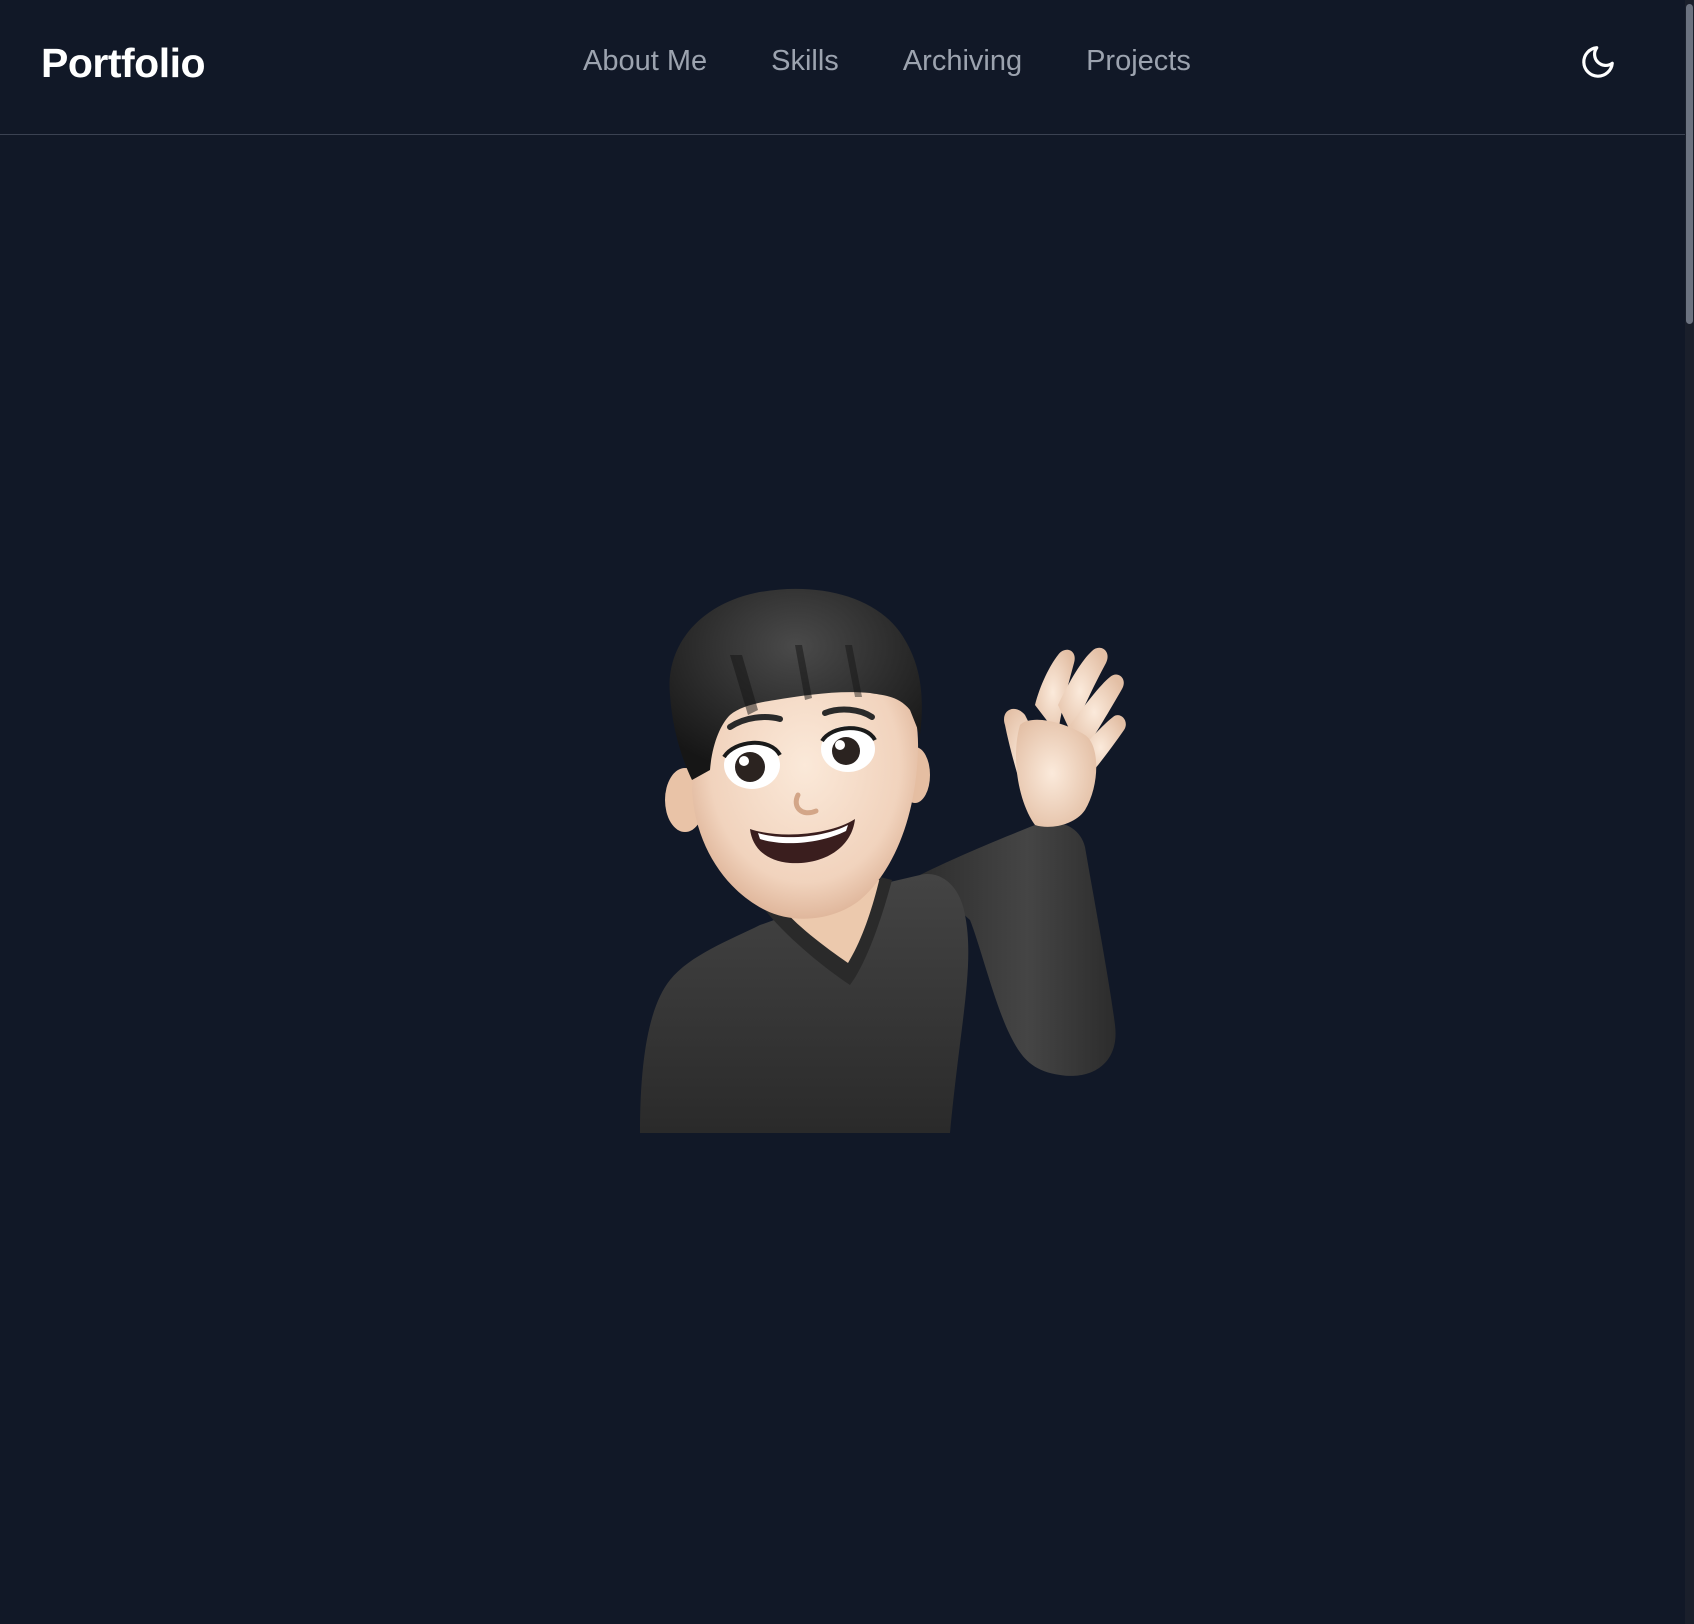 The width and height of the screenshot is (1694, 1624). I want to click on nav-about-me: About Me, so click(645, 61).